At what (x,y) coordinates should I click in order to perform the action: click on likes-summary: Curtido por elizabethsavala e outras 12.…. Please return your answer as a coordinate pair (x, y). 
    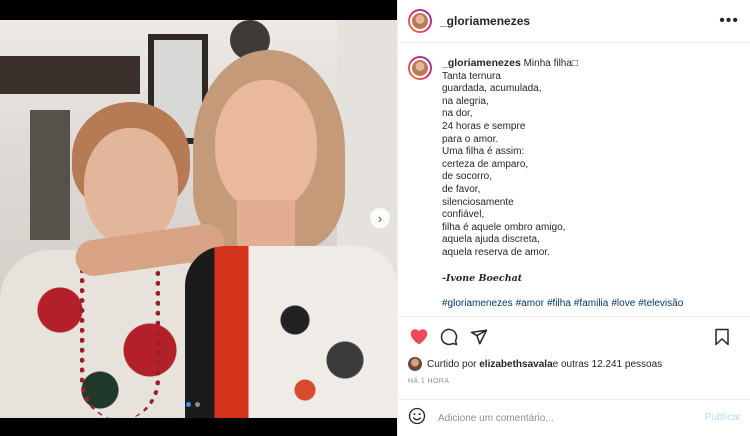
    Looking at the image, I should click on (535, 364).